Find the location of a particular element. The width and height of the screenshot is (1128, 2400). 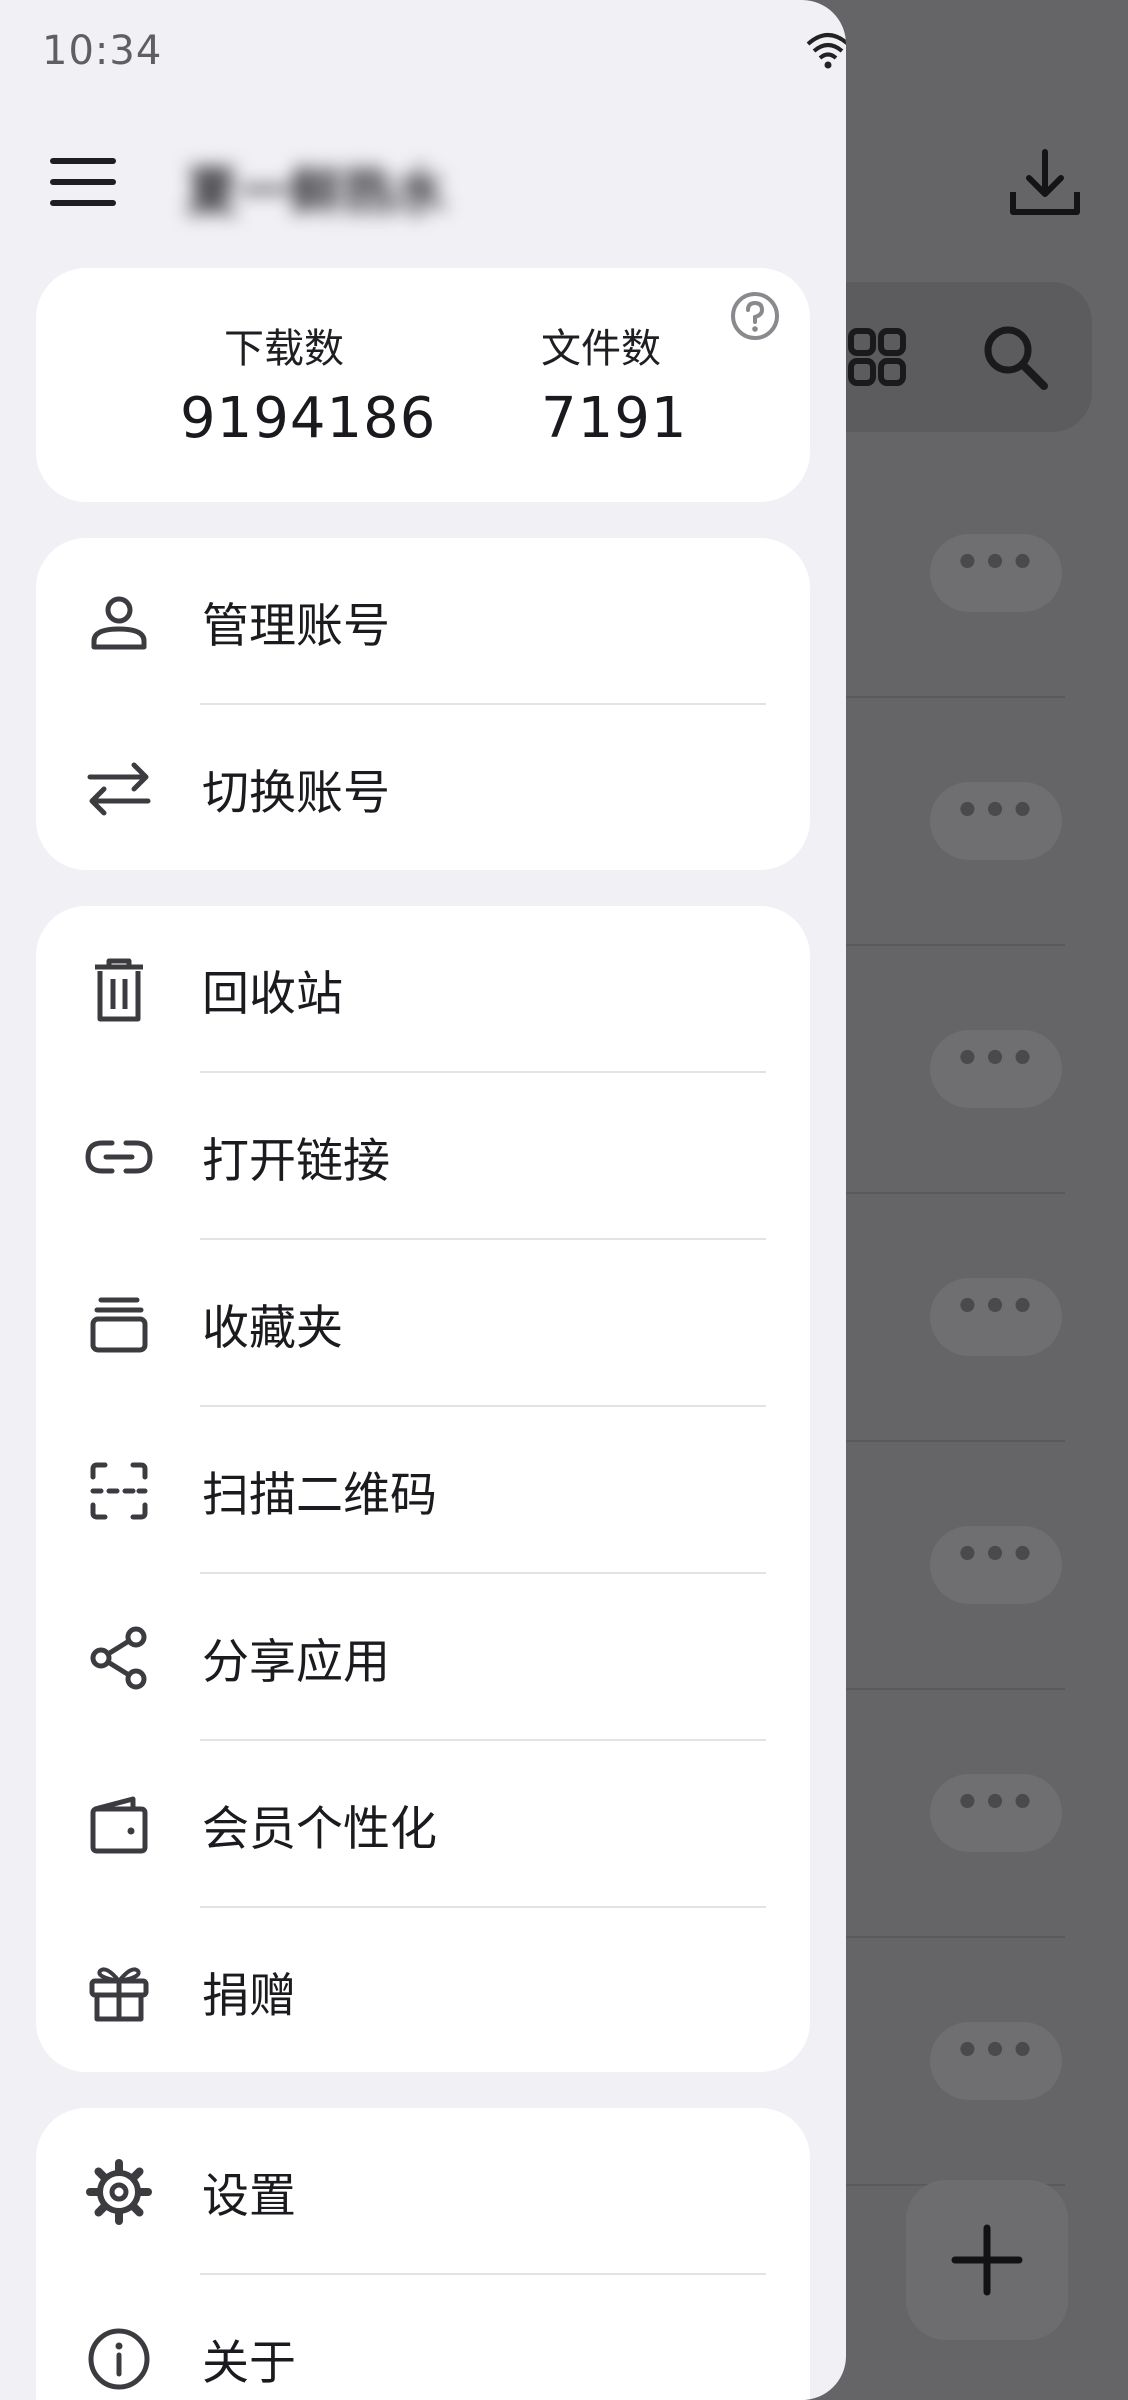

menu-item-label: 设置 is located at coordinates (249, 2196).